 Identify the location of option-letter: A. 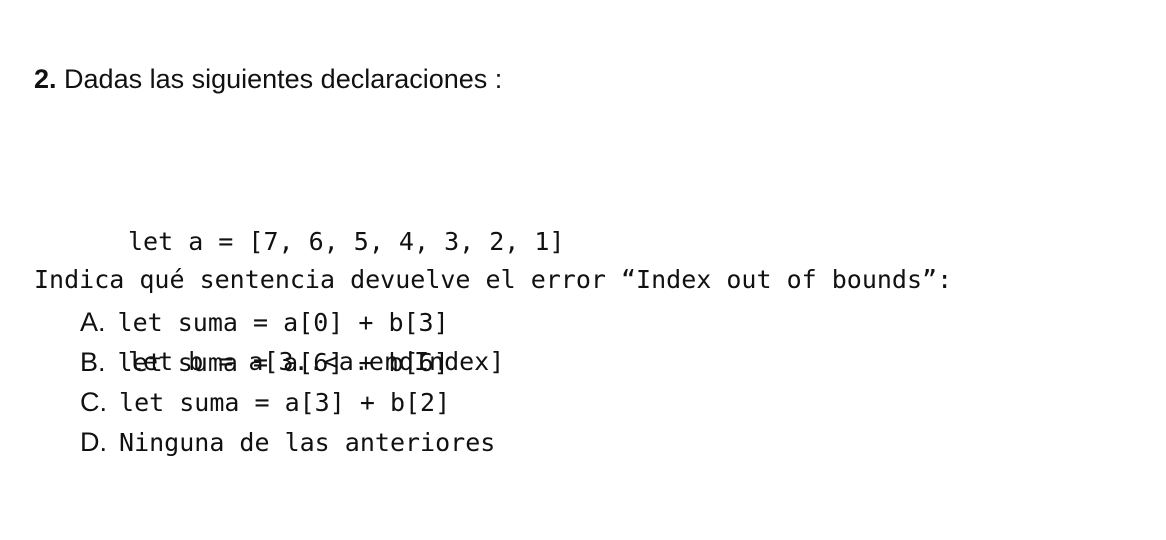
(89, 322).